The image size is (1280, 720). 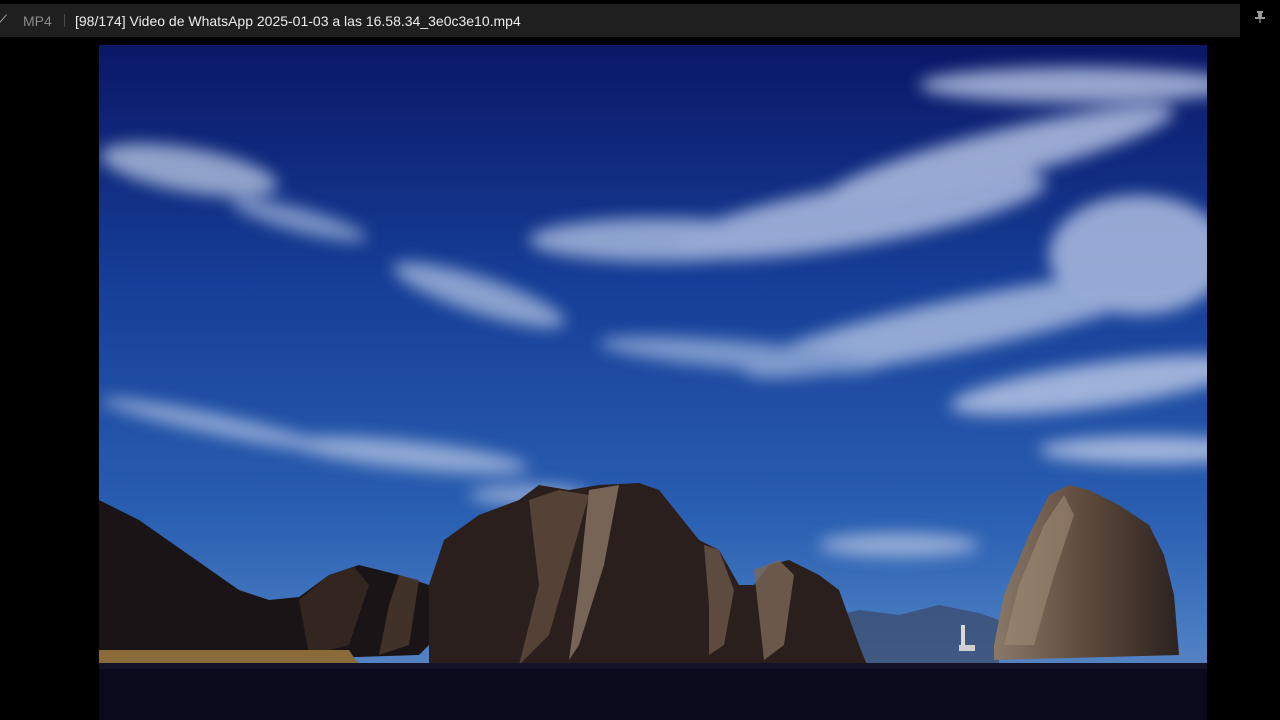 What do you see at coordinates (1260, 17) in the screenshot?
I see `pin-icon` at bounding box center [1260, 17].